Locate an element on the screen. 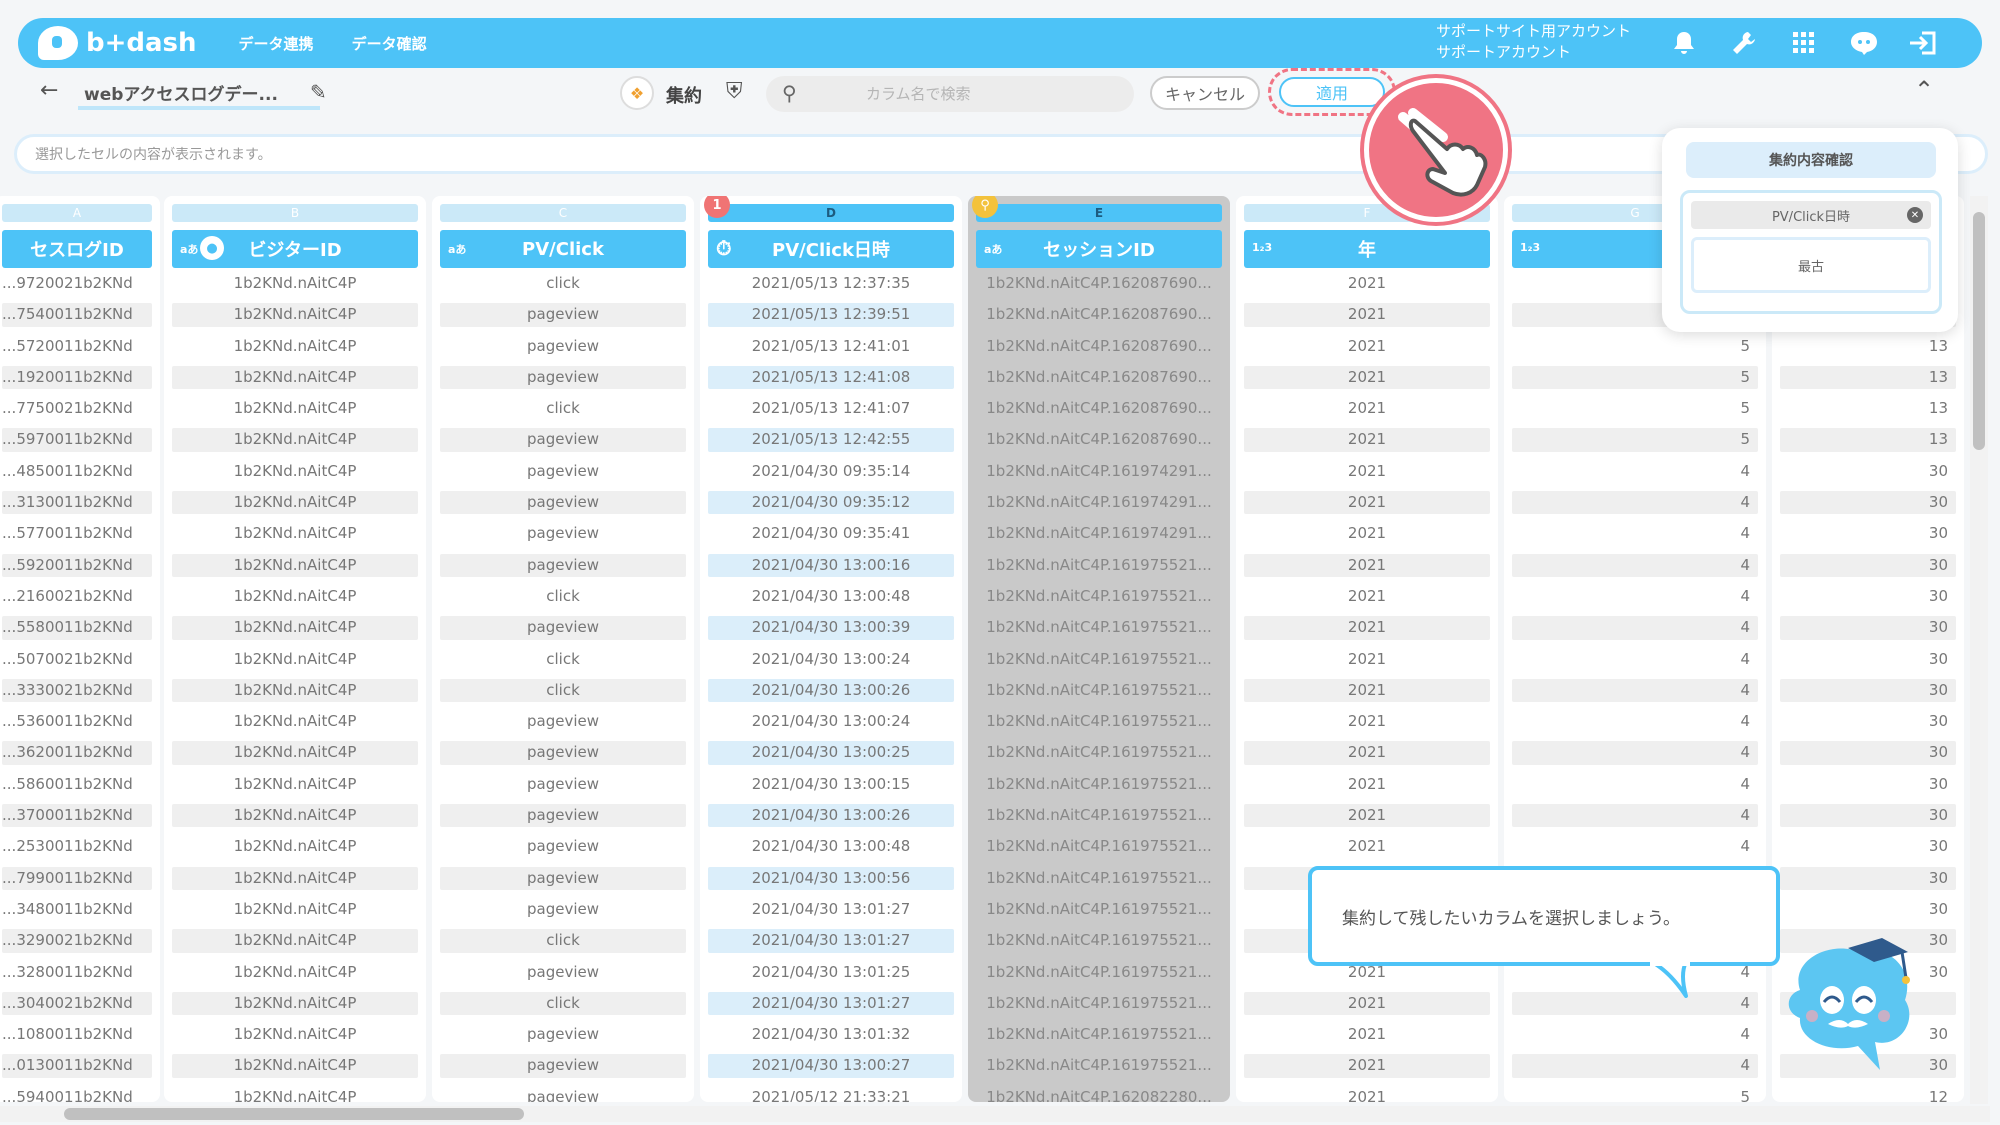 Image resolution: width=2000 pixels, height=1125 pixels. chevron-up-icon: ⌃ is located at coordinates (1924, 90).